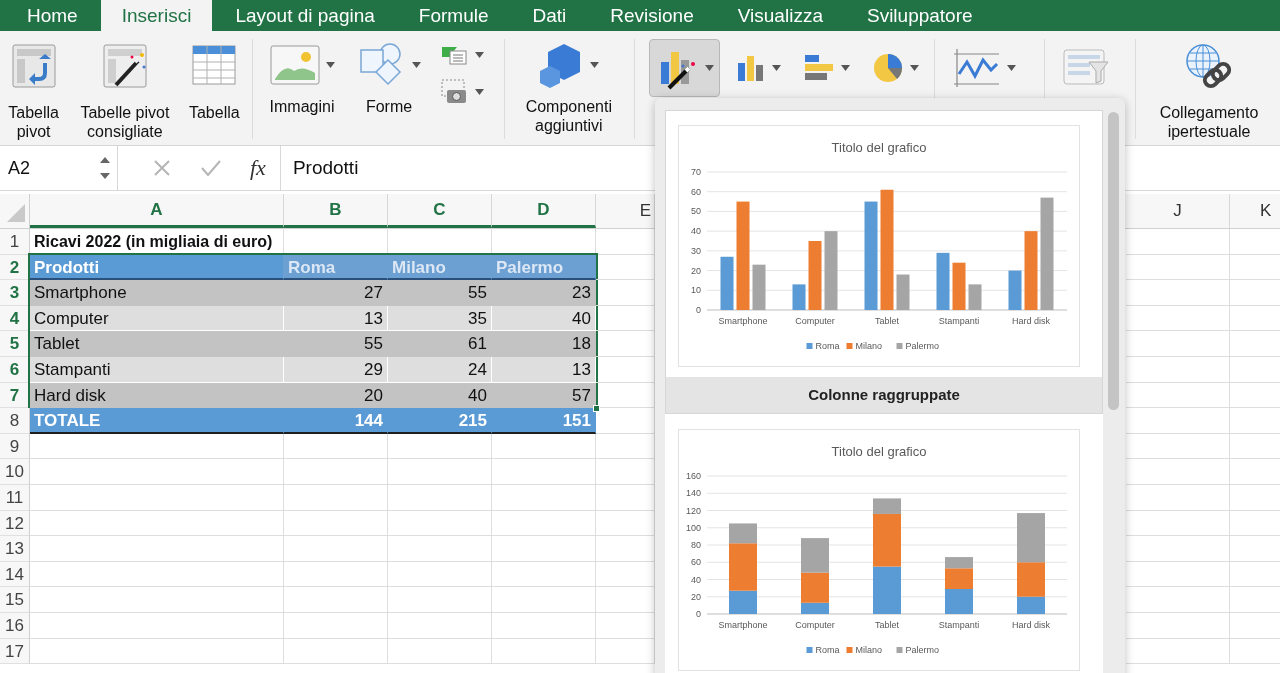 The image size is (1280, 673). I want to click on fill-handle, so click(596, 408).